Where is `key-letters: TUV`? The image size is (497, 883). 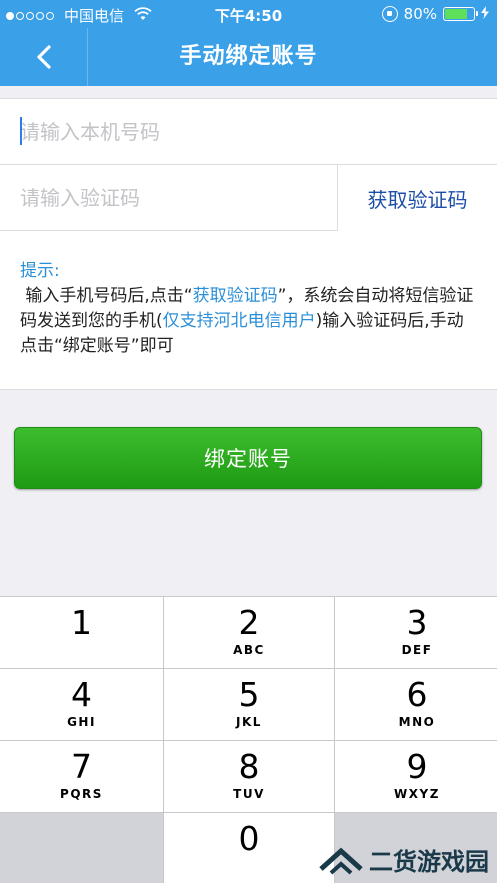
key-letters: TUV is located at coordinates (249, 794).